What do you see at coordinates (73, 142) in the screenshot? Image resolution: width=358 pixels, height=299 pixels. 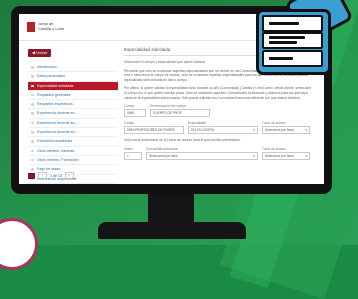 I see `sidebar-item: Formación académica` at bounding box center [73, 142].